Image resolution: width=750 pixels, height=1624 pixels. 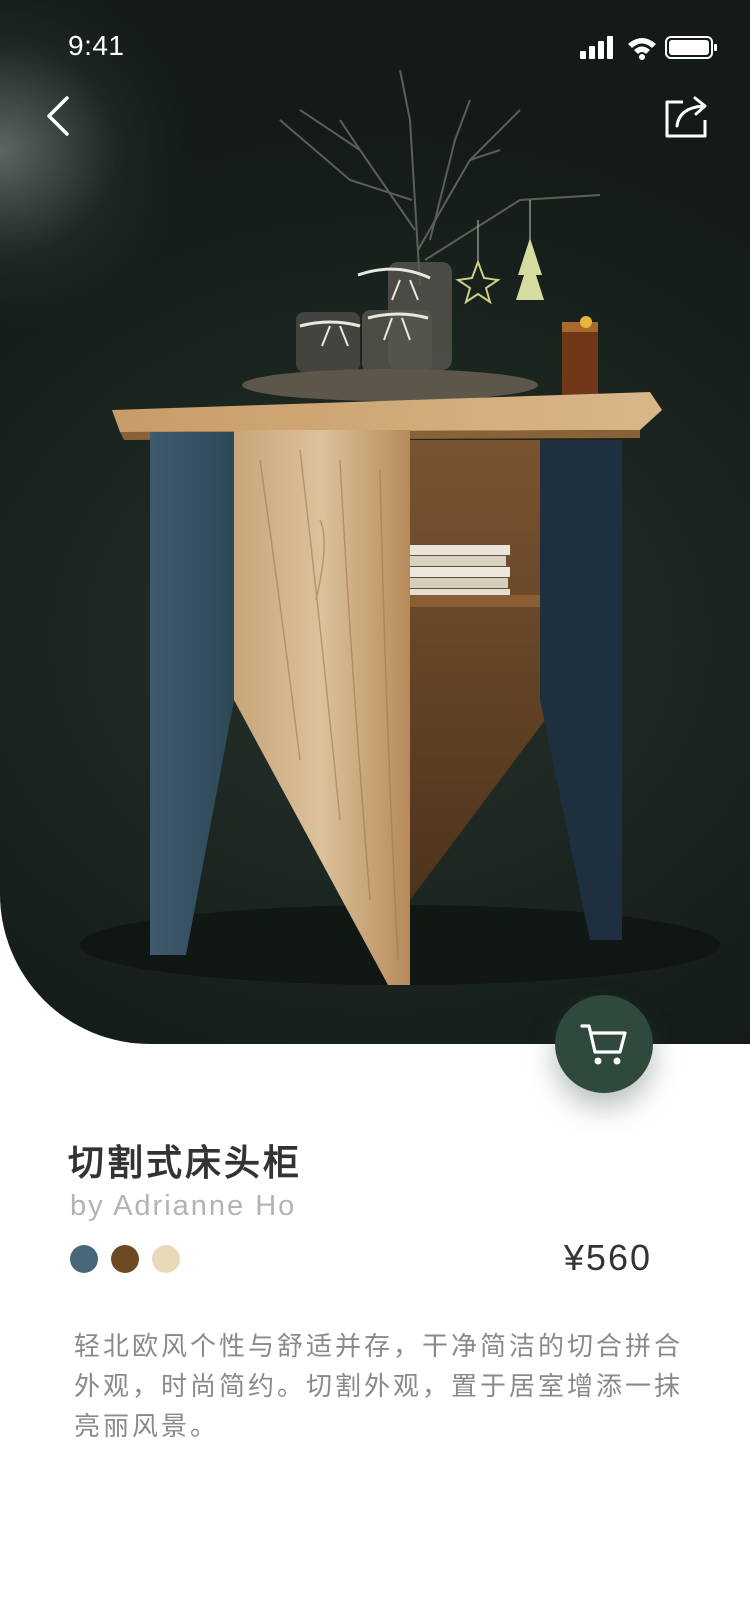 I want to click on add-to-cart-button, so click(x=604, y=1044).